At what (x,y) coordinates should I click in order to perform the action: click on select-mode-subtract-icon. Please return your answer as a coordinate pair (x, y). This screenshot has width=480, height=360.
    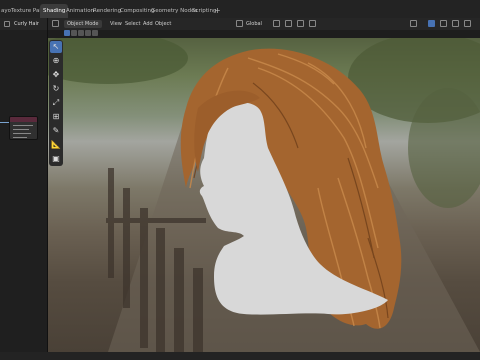
    Looking at the image, I should click on (81, 33).